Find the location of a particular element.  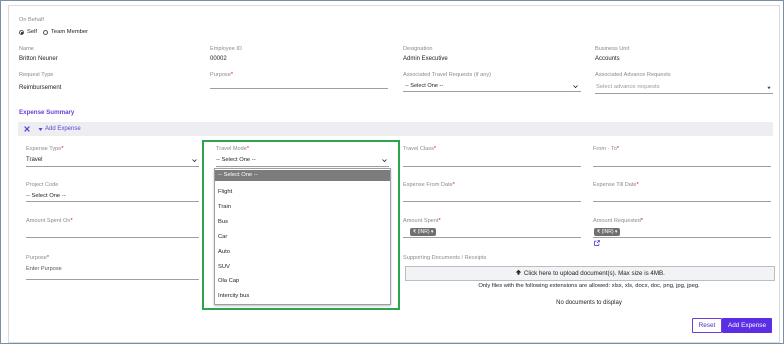

add-expense-toggle: Add Expense is located at coordinates (63, 129).